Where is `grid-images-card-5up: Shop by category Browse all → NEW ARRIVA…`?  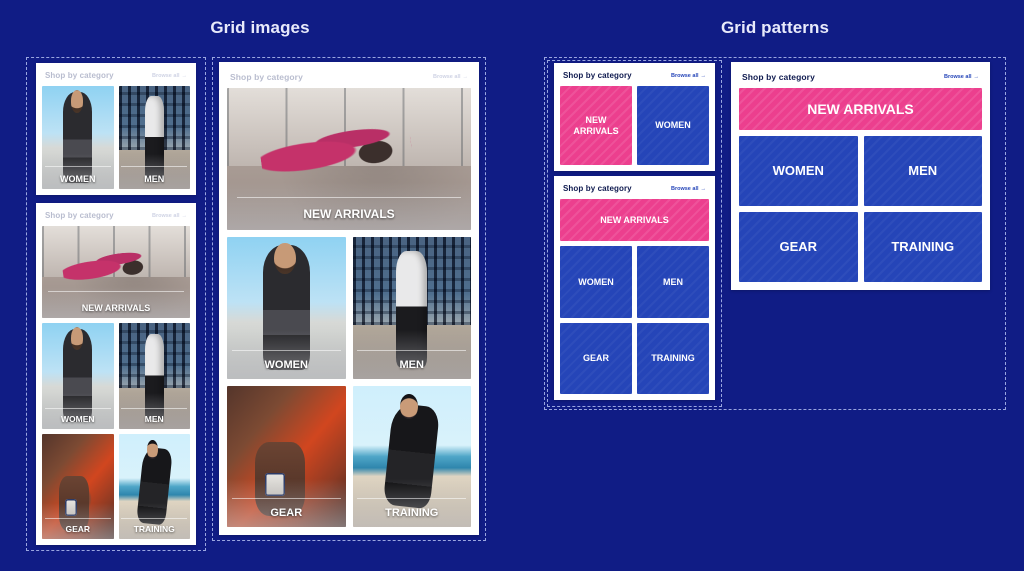 grid-images-card-5up: Shop by category Browse all → NEW ARRIVA… is located at coordinates (116, 374).